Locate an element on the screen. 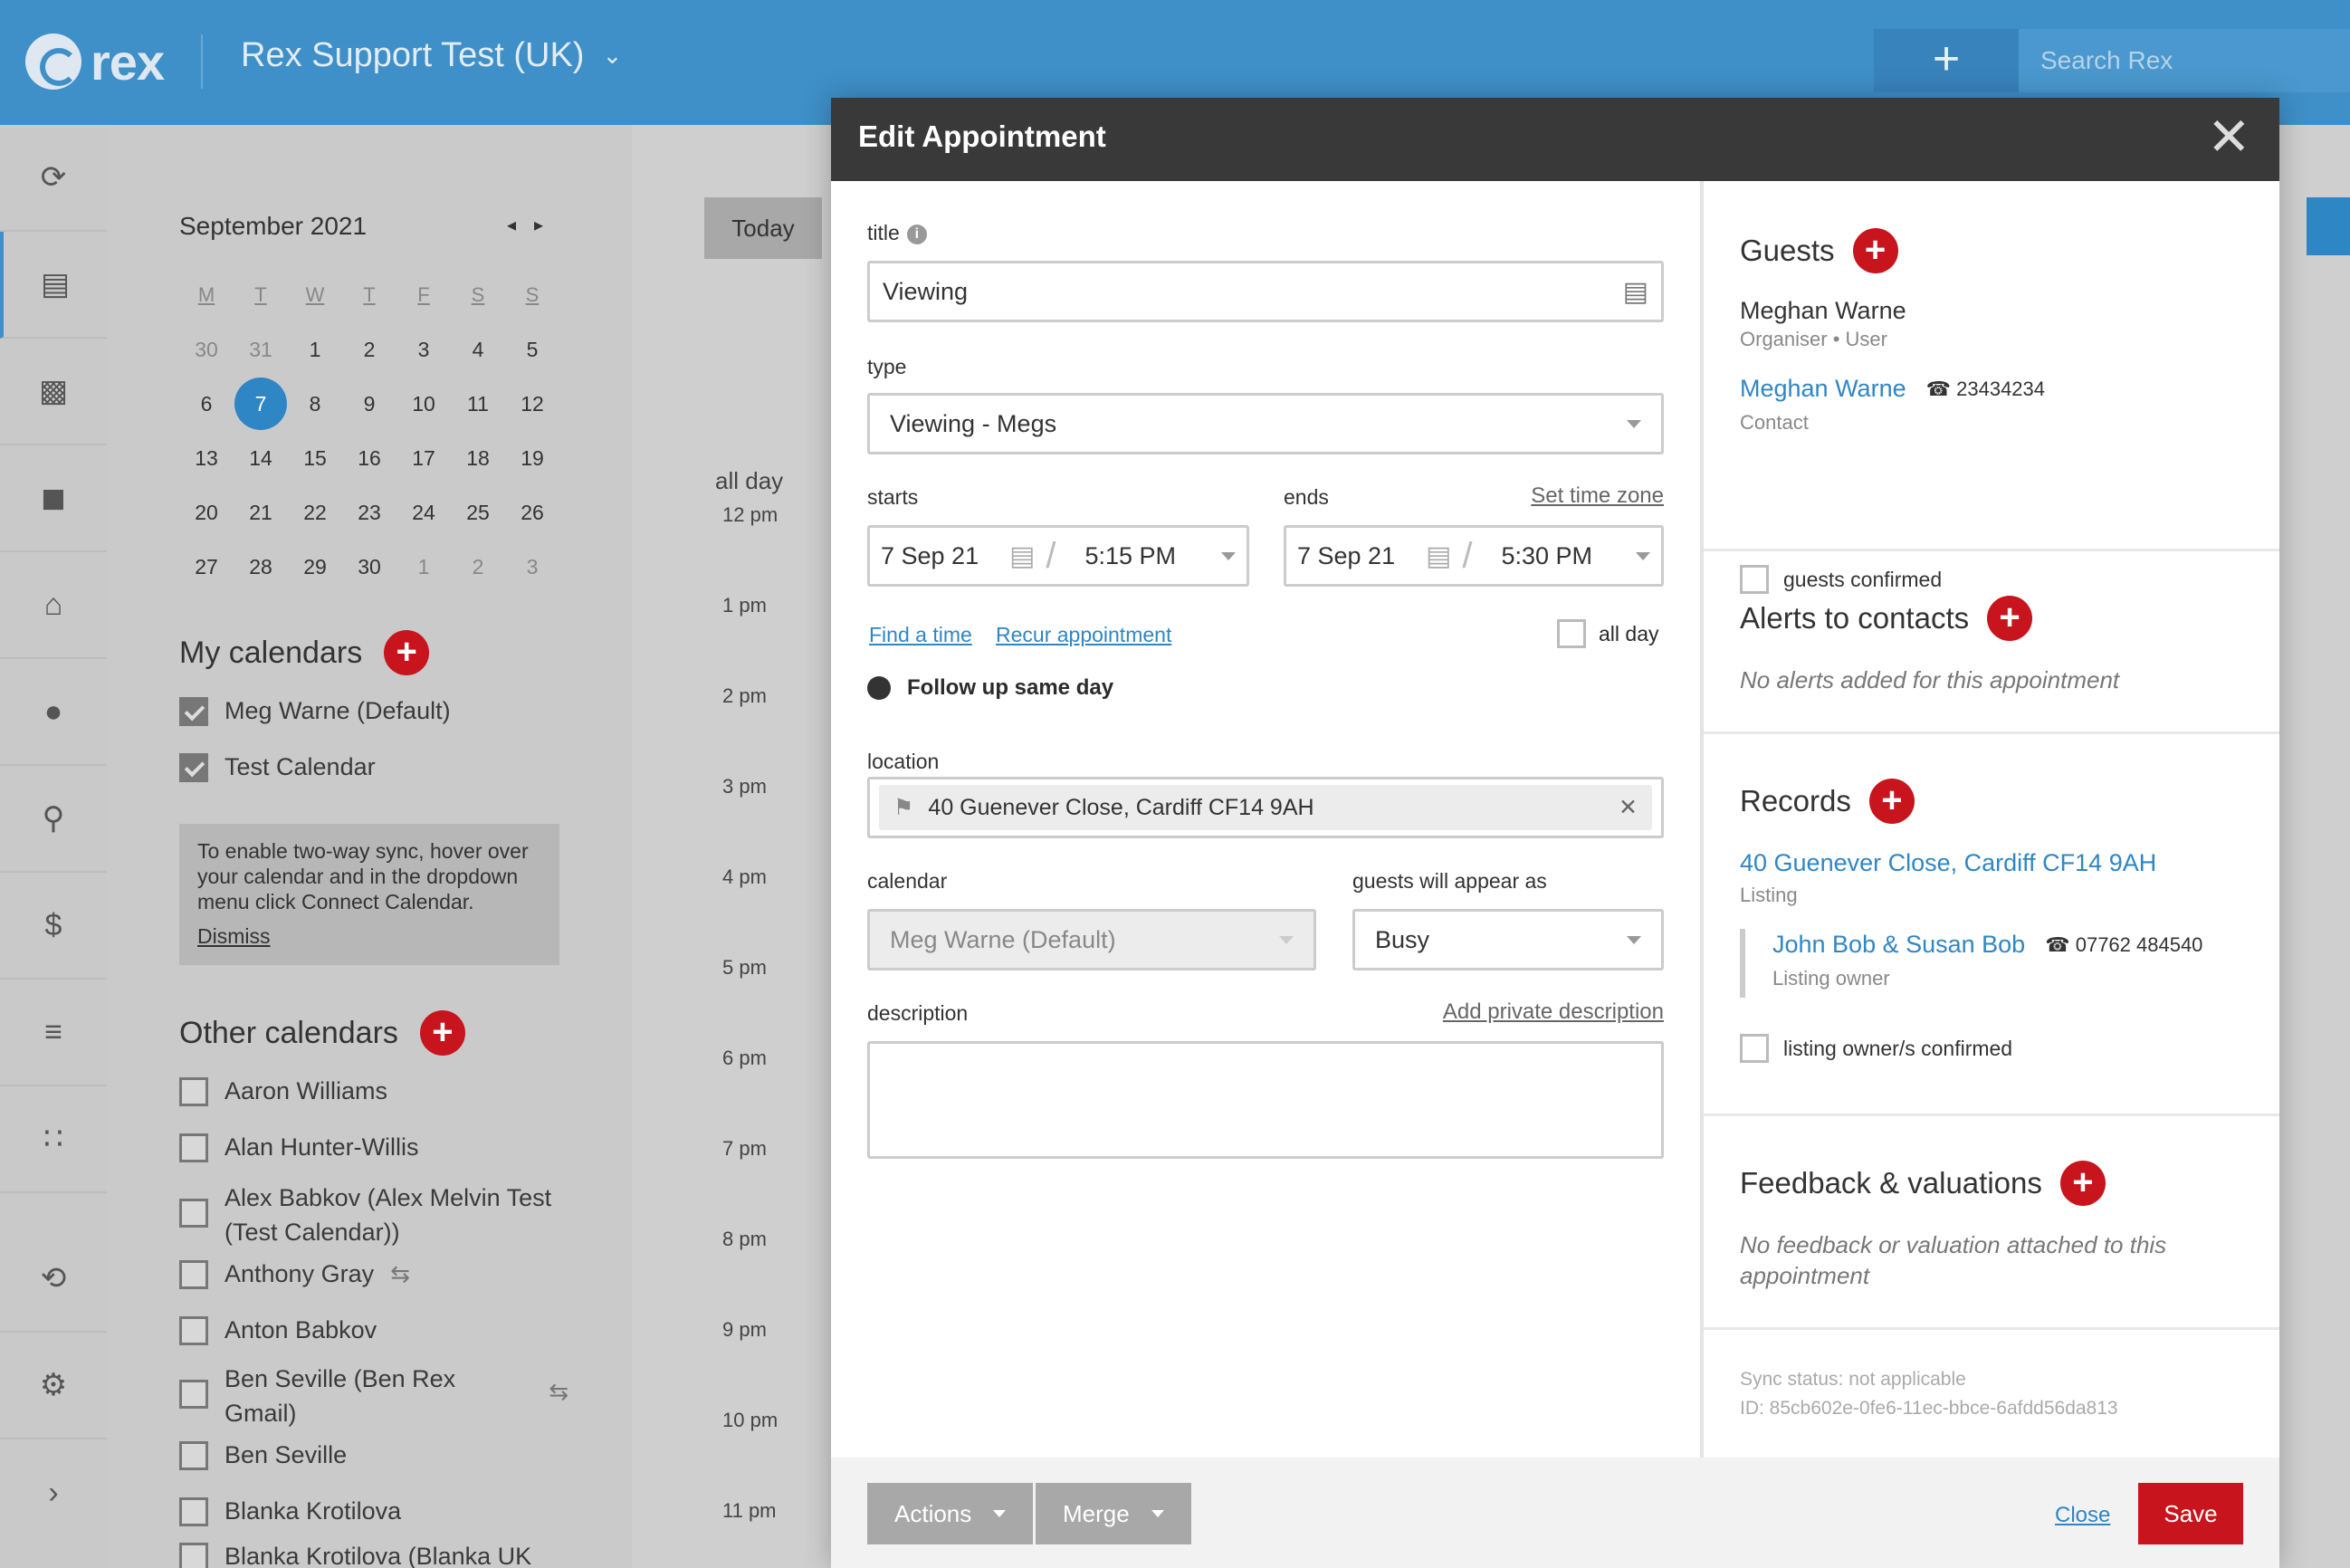 This screenshot has height=1568, width=2350. account-switcher: Rex Support Test (UK) ⌄ is located at coordinates (431, 55).